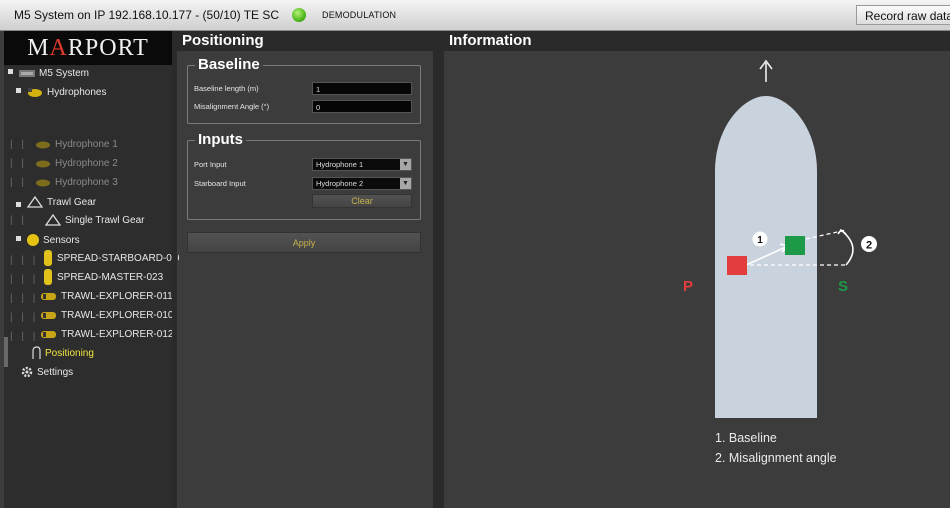  What do you see at coordinates (6, 352) in the screenshot?
I see `tree-scroll-handle` at bounding box center [6, 352].